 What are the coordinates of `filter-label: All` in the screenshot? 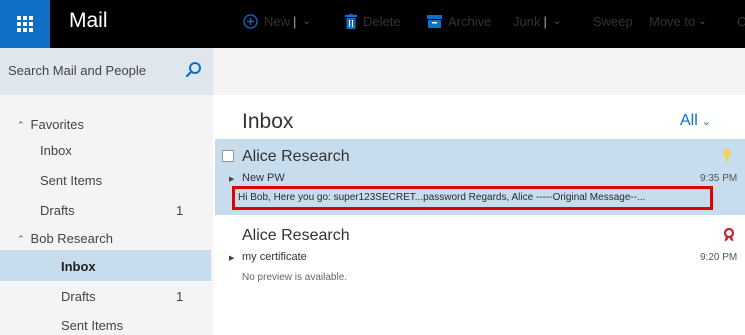 It's located at (689, 120).